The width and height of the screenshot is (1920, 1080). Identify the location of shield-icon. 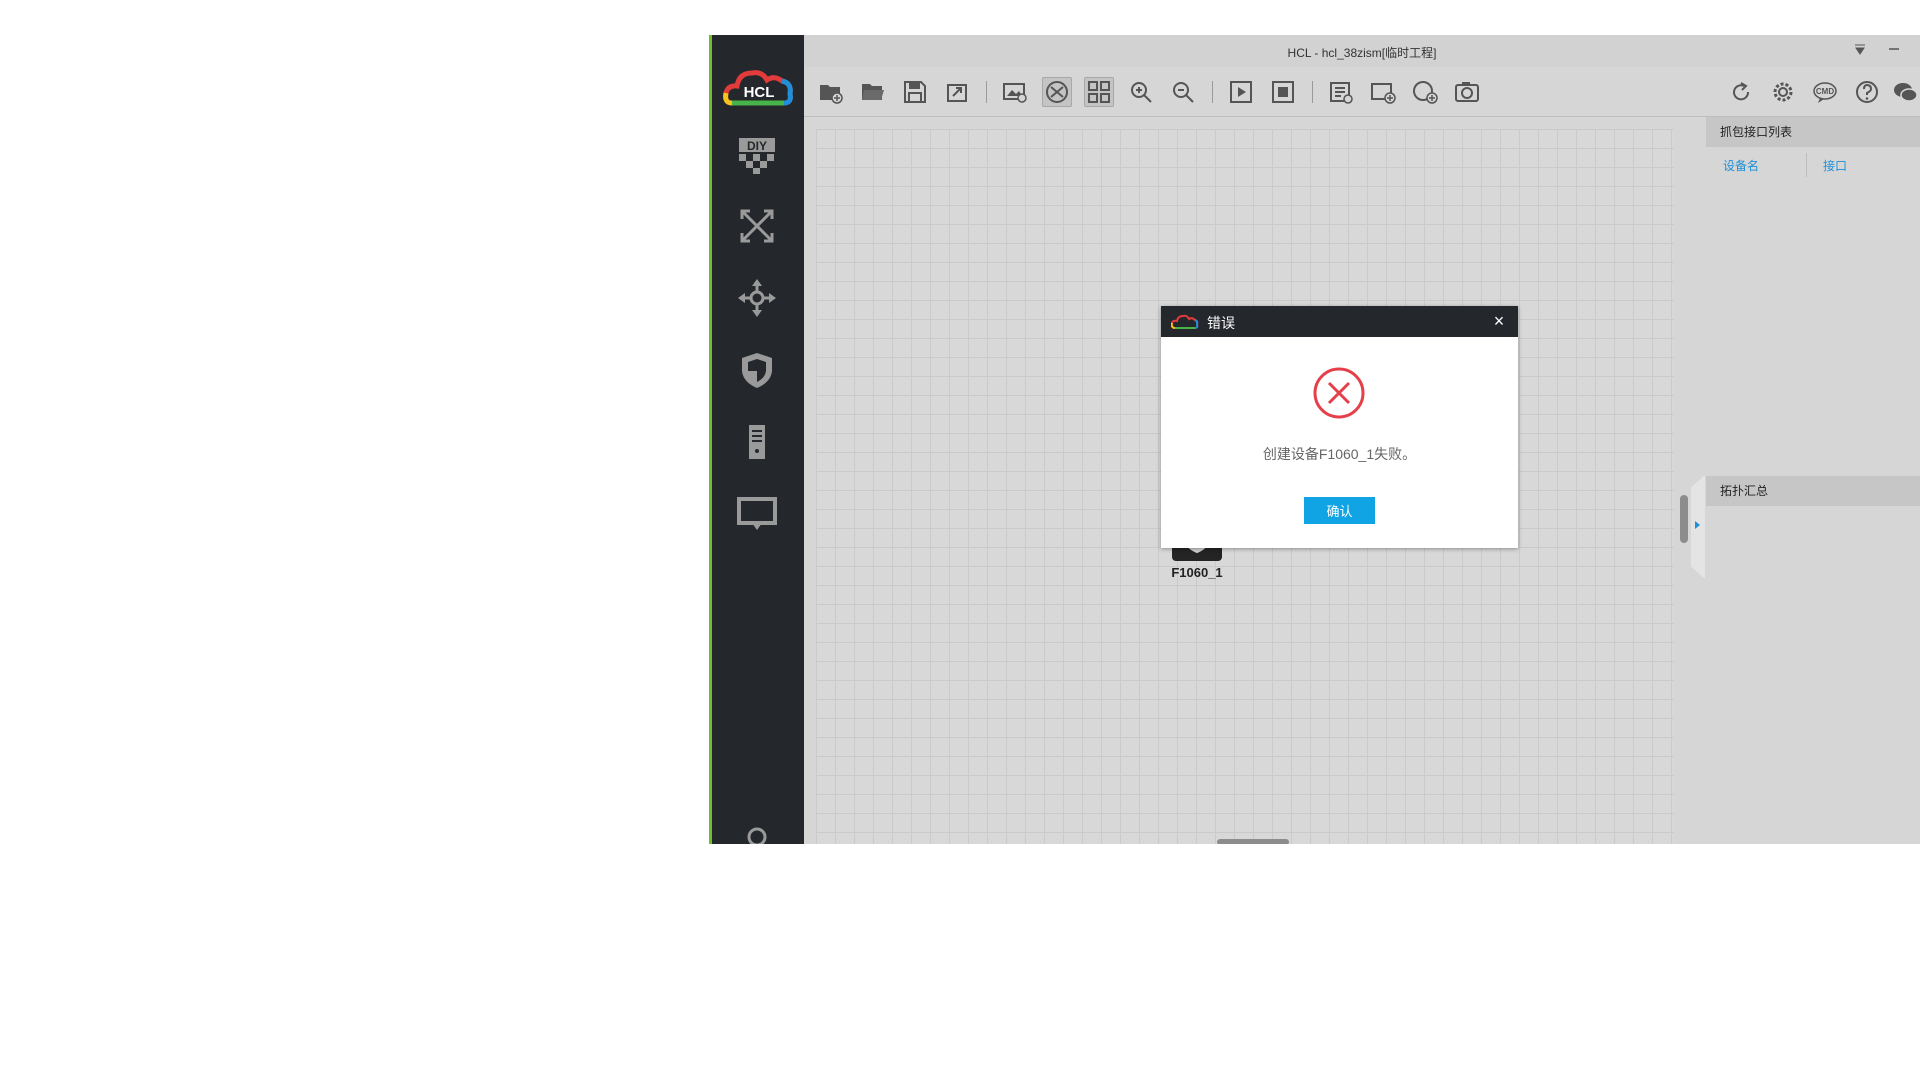
(757, 370).